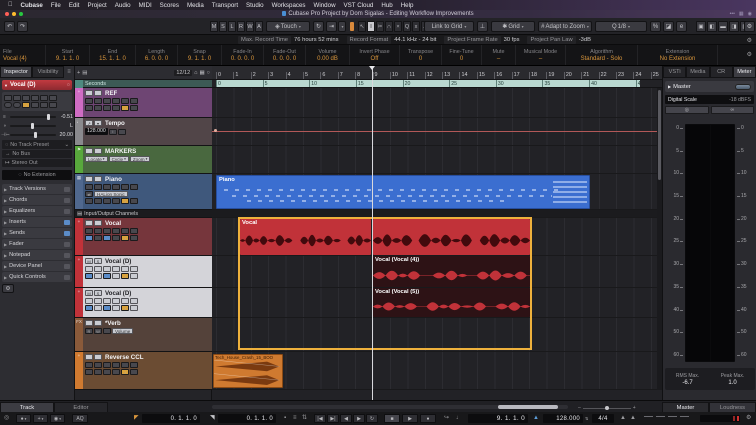  What do you see at coordinates (195, 5) in the screenshot?
I see `menu-item: Media` at bounding box center [195, 5].